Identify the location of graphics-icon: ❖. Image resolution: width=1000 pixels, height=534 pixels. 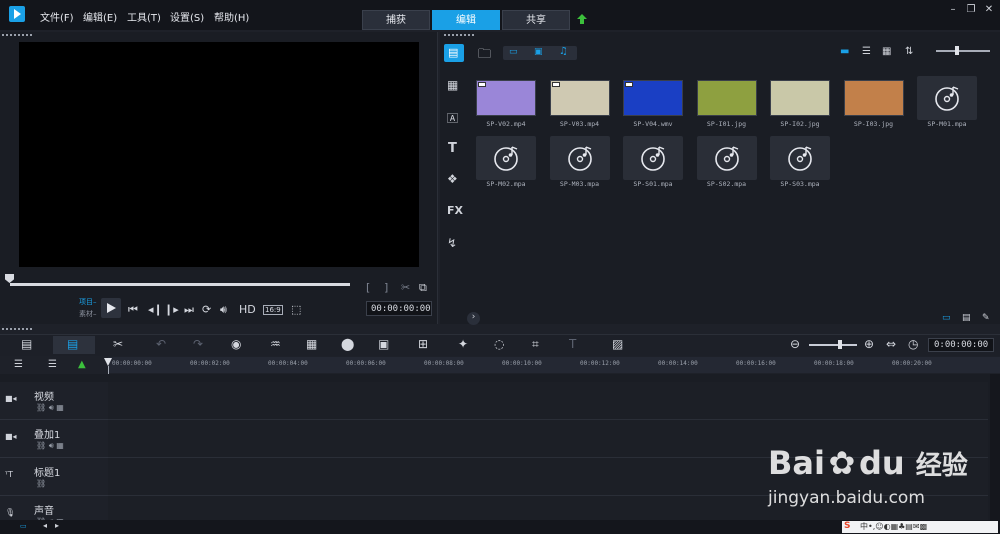
(452, 179).